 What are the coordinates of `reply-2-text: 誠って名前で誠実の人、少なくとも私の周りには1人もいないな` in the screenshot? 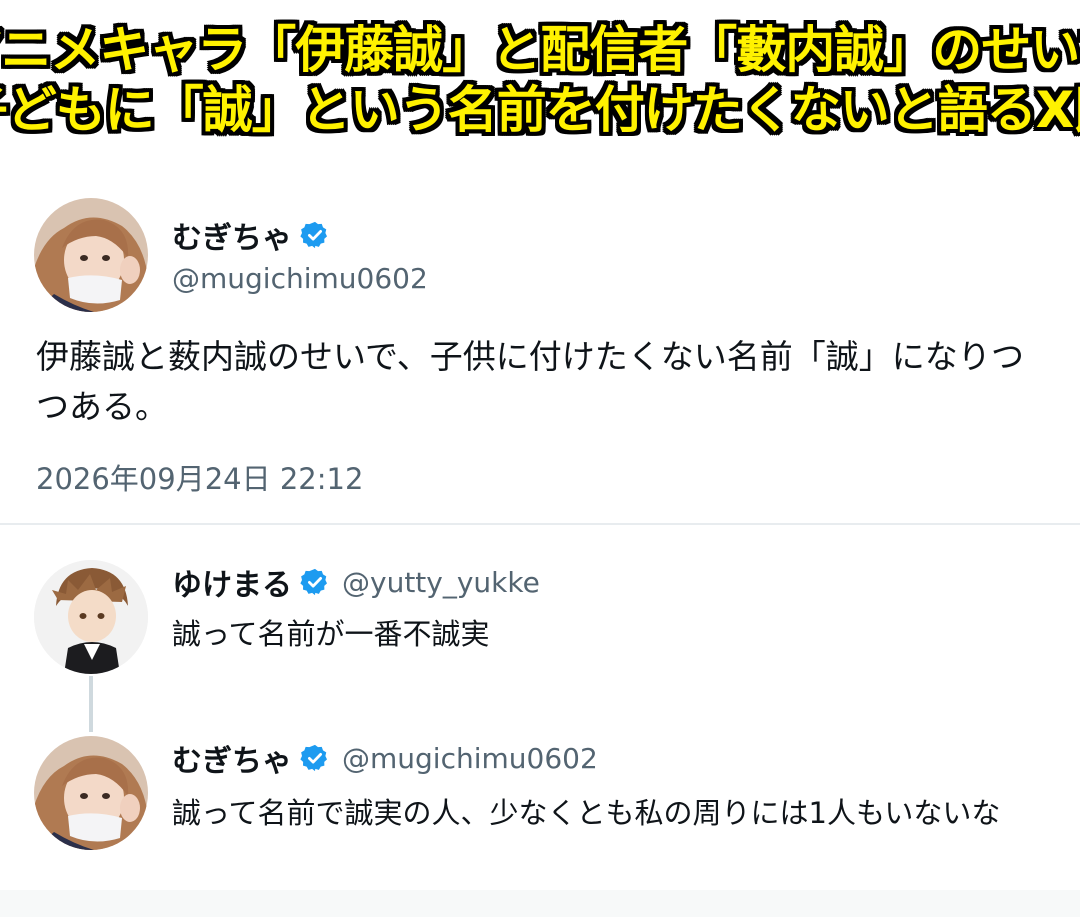 It's located at (586, 813).